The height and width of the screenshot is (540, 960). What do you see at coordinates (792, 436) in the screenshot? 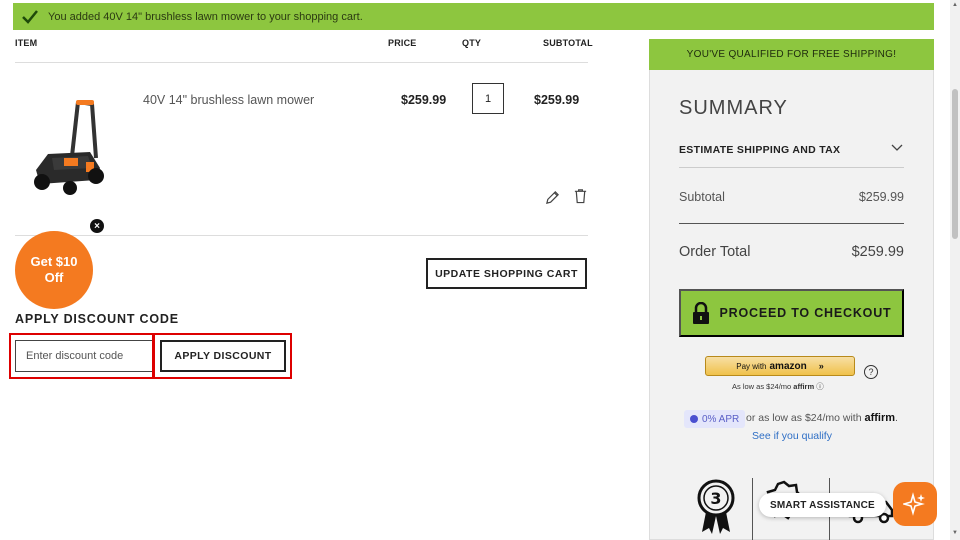
I see `see-if-you-qualify-link: See if you qualify` at bounding box center [792, 436].